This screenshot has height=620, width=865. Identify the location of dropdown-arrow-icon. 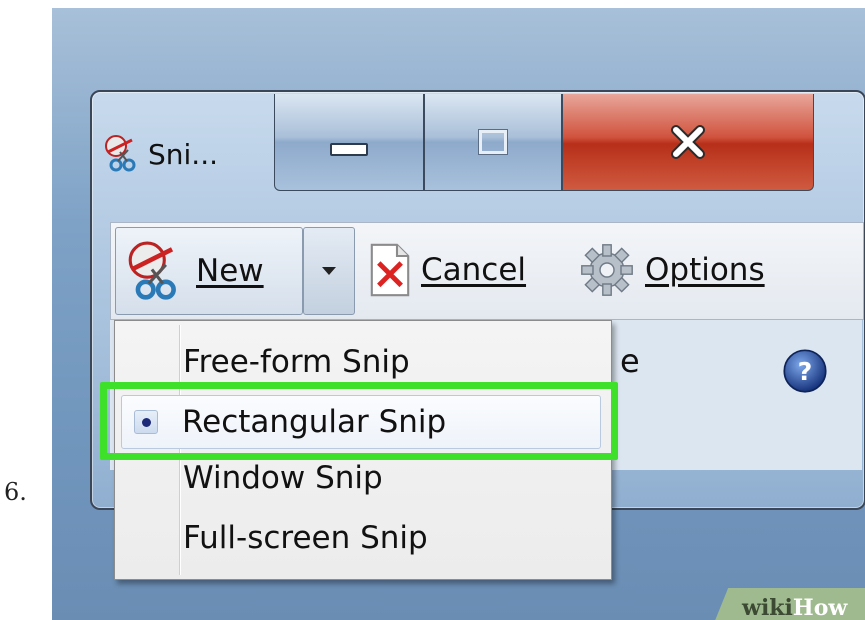
(329, 271).